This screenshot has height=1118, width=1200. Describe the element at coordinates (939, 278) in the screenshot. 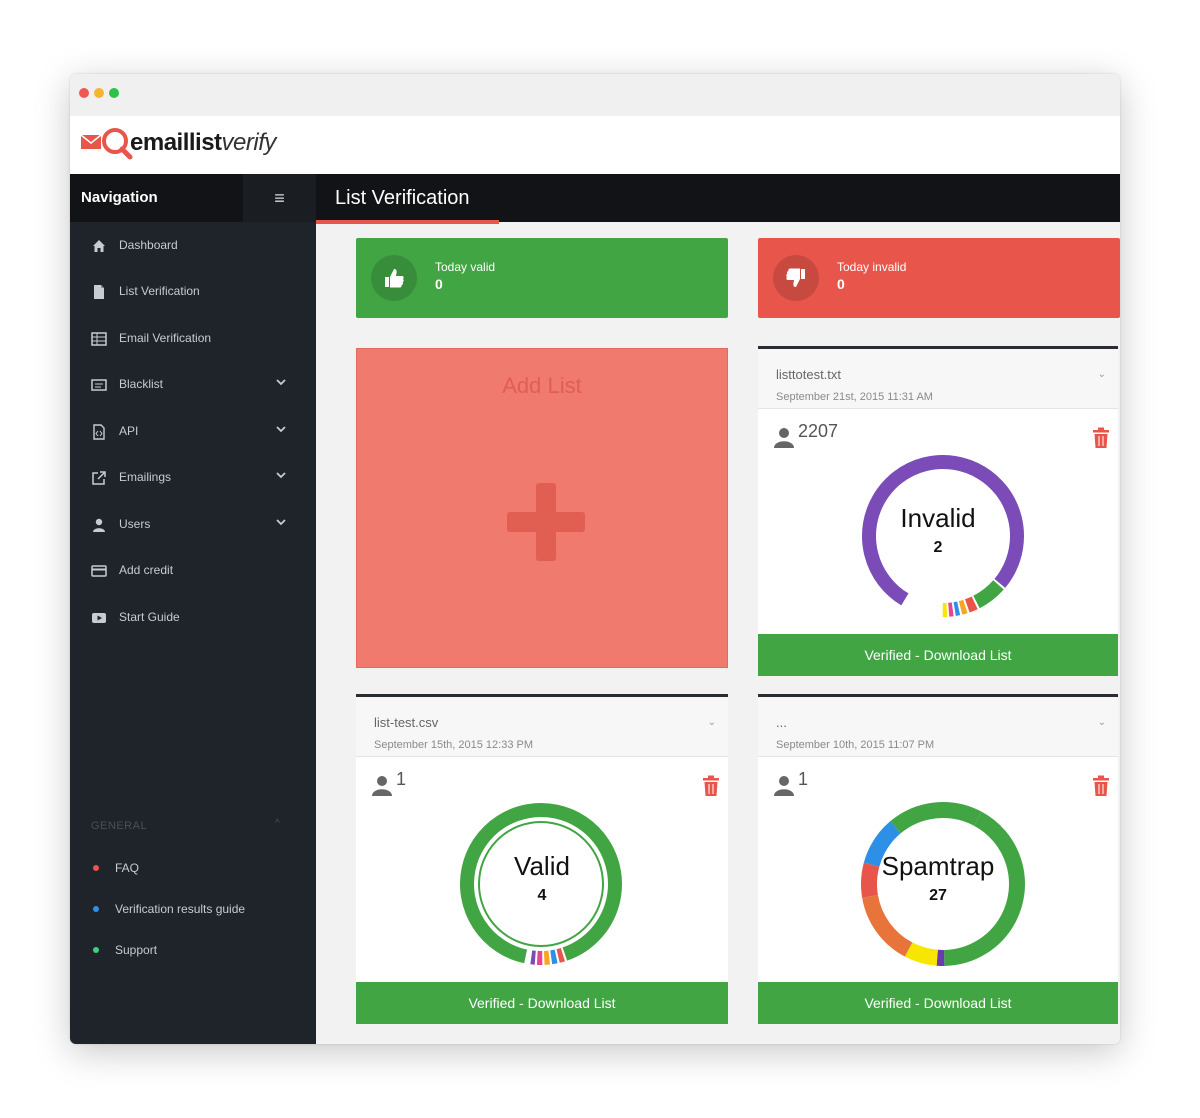

I see `today-invalid-card: Today invalid 0` at that location.